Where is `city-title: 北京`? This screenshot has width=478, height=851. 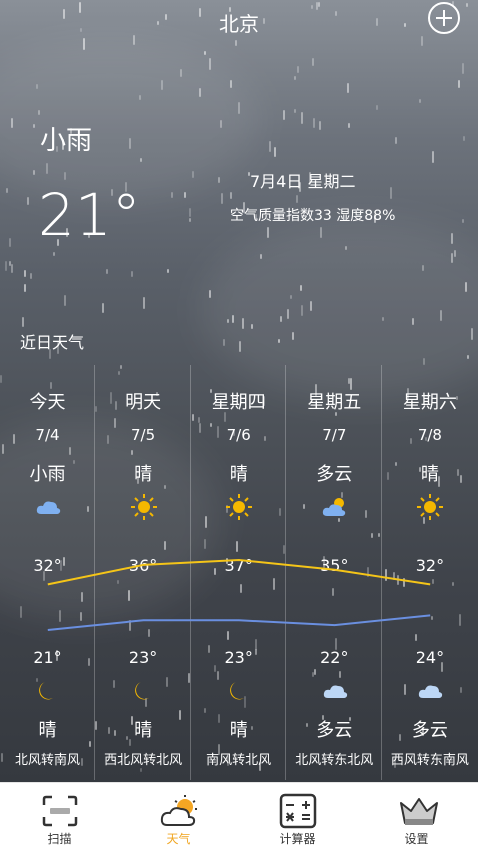 city-title: 北京 is located at coordinates (239, 22).